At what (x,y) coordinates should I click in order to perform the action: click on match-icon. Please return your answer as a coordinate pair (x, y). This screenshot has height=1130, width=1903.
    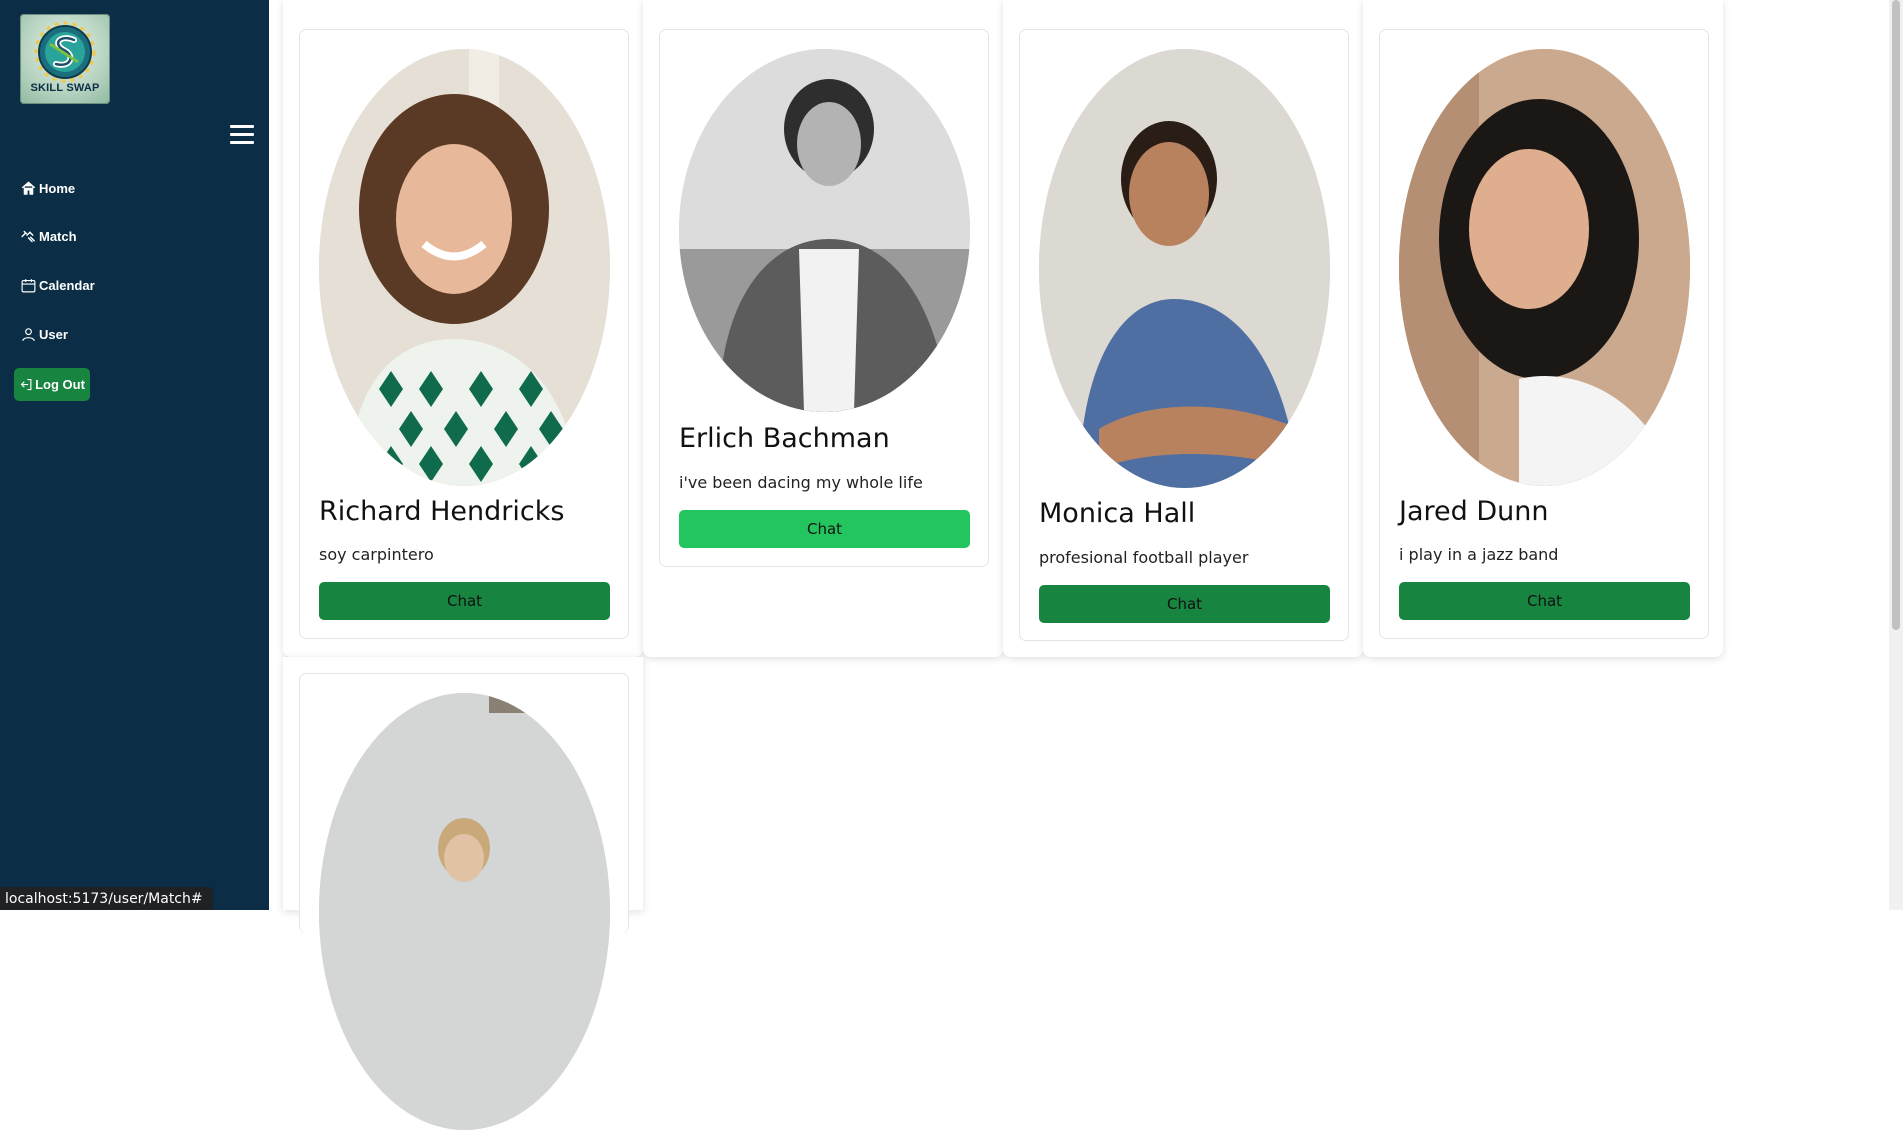
    Looking at the image, I should click on (28, 236).